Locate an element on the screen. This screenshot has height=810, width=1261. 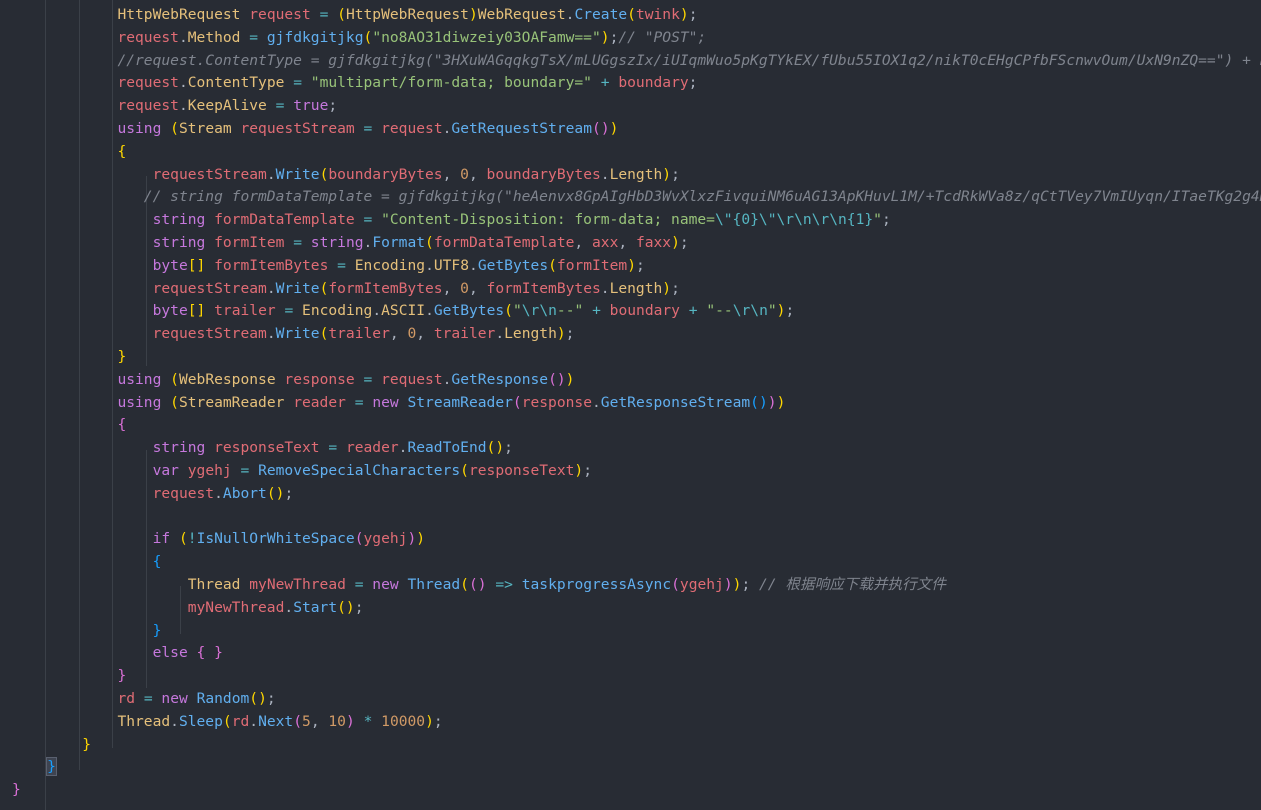
code-line: else { } is located at coordinates (117, 653).